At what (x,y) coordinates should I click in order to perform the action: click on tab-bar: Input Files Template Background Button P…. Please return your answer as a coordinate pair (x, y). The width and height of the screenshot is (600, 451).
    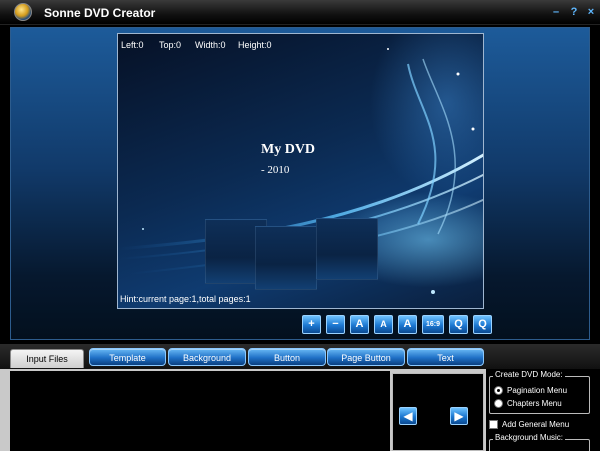
    Looking at the image, I should click on (300, 356).